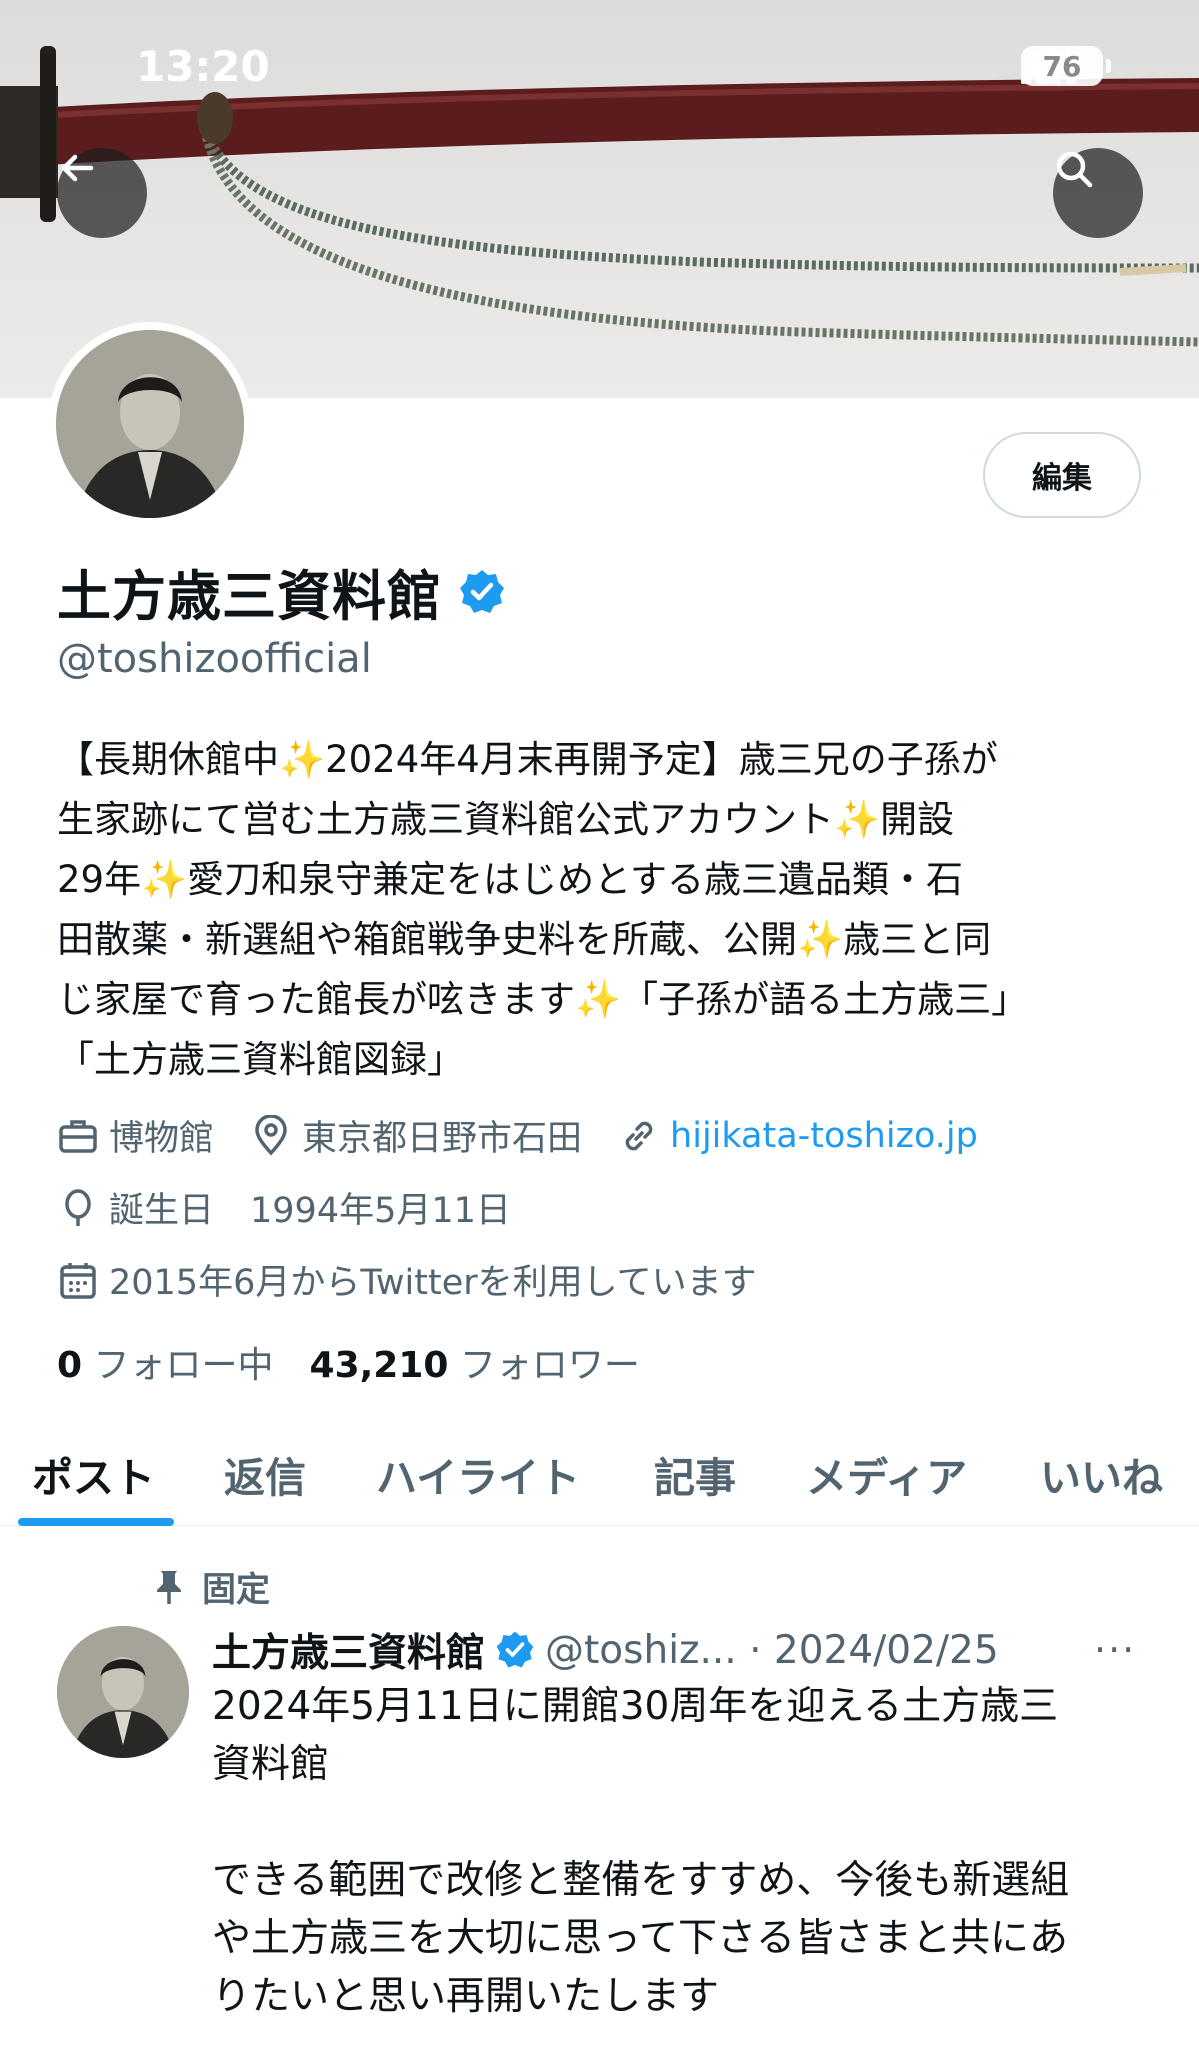 This screenshot has width=1199, height=2048. Describe the element at coordinates (236, 1590) in the screenshot. I see `pinned-label: 固定` at that location.